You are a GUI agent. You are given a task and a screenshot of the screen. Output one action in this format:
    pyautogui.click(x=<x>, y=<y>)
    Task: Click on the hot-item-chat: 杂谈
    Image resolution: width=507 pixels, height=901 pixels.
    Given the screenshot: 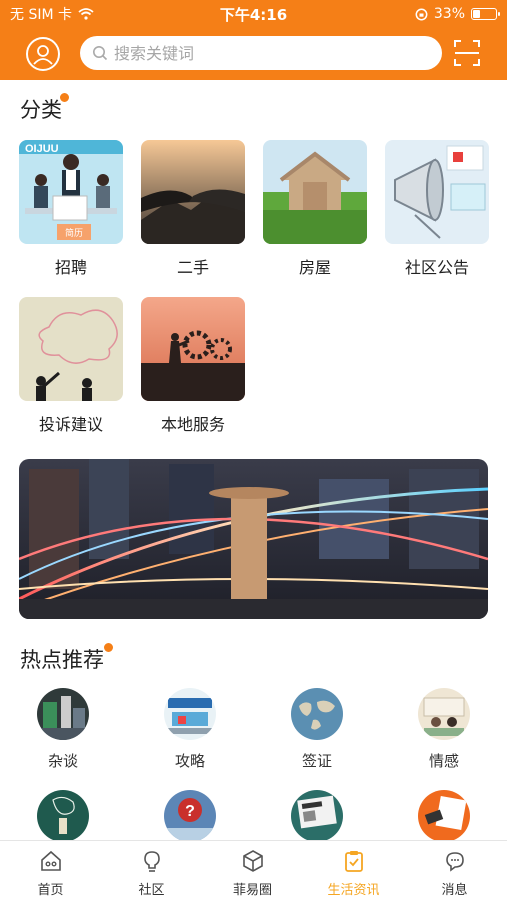 What is the action you would take?
    pyautogui.click(x=63, y=729)
    